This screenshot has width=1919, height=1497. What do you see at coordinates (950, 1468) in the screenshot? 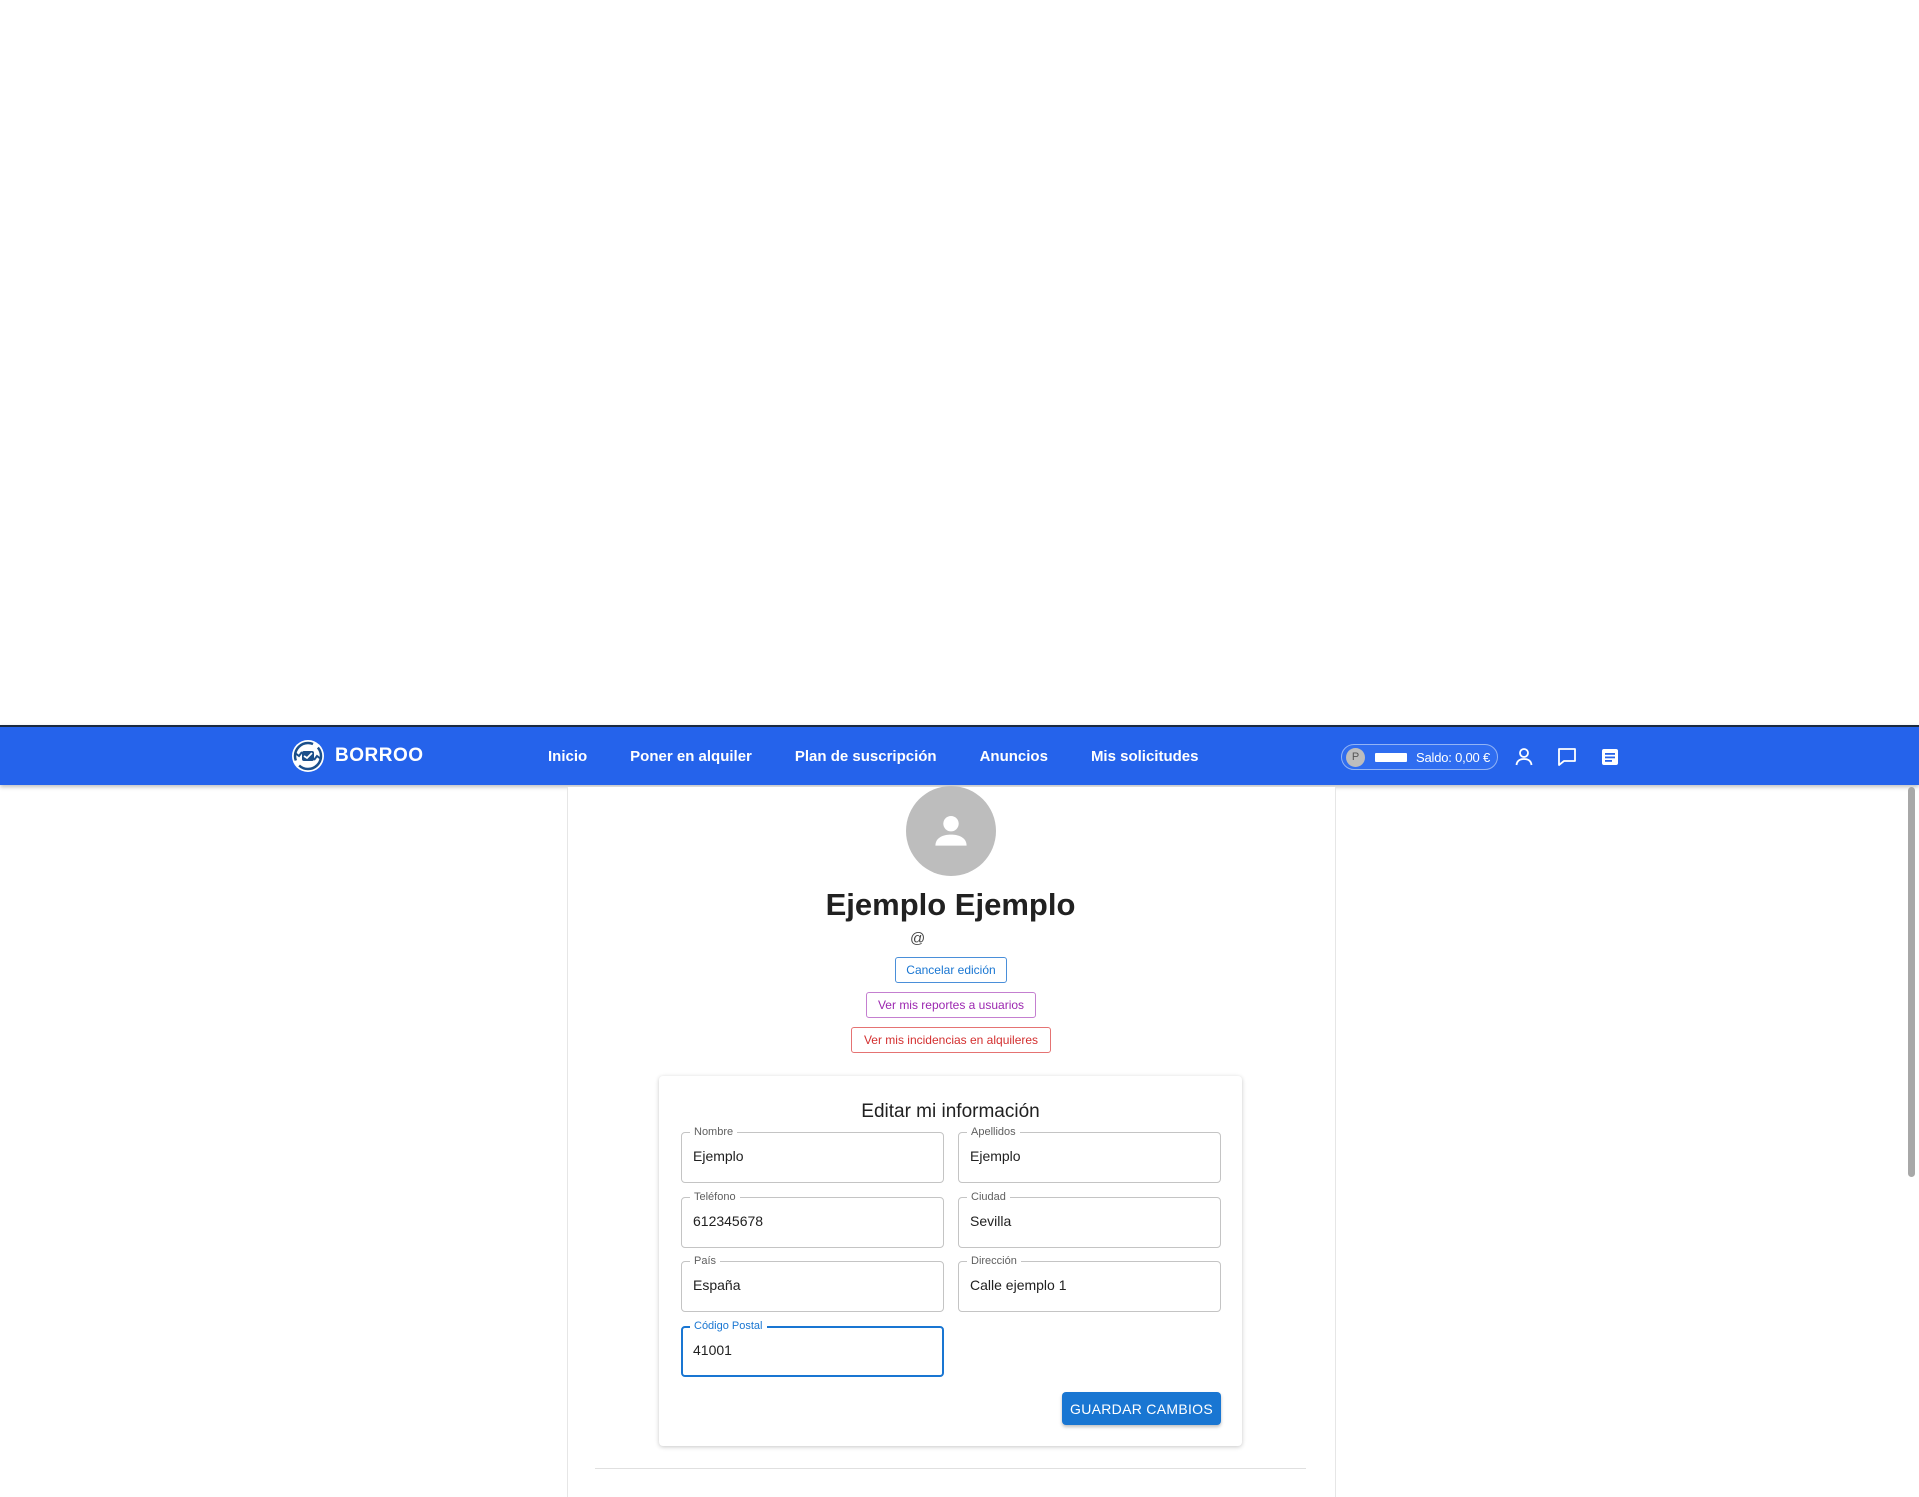
I see `section-divider` at bounding box center [950, 1468].